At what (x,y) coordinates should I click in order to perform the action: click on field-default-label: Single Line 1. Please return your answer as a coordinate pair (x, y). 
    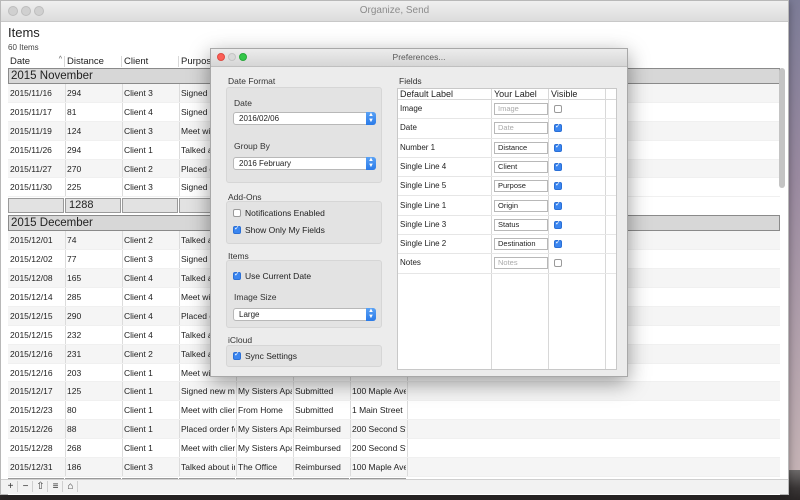
    Looking at the image, I should click on (423, 205).